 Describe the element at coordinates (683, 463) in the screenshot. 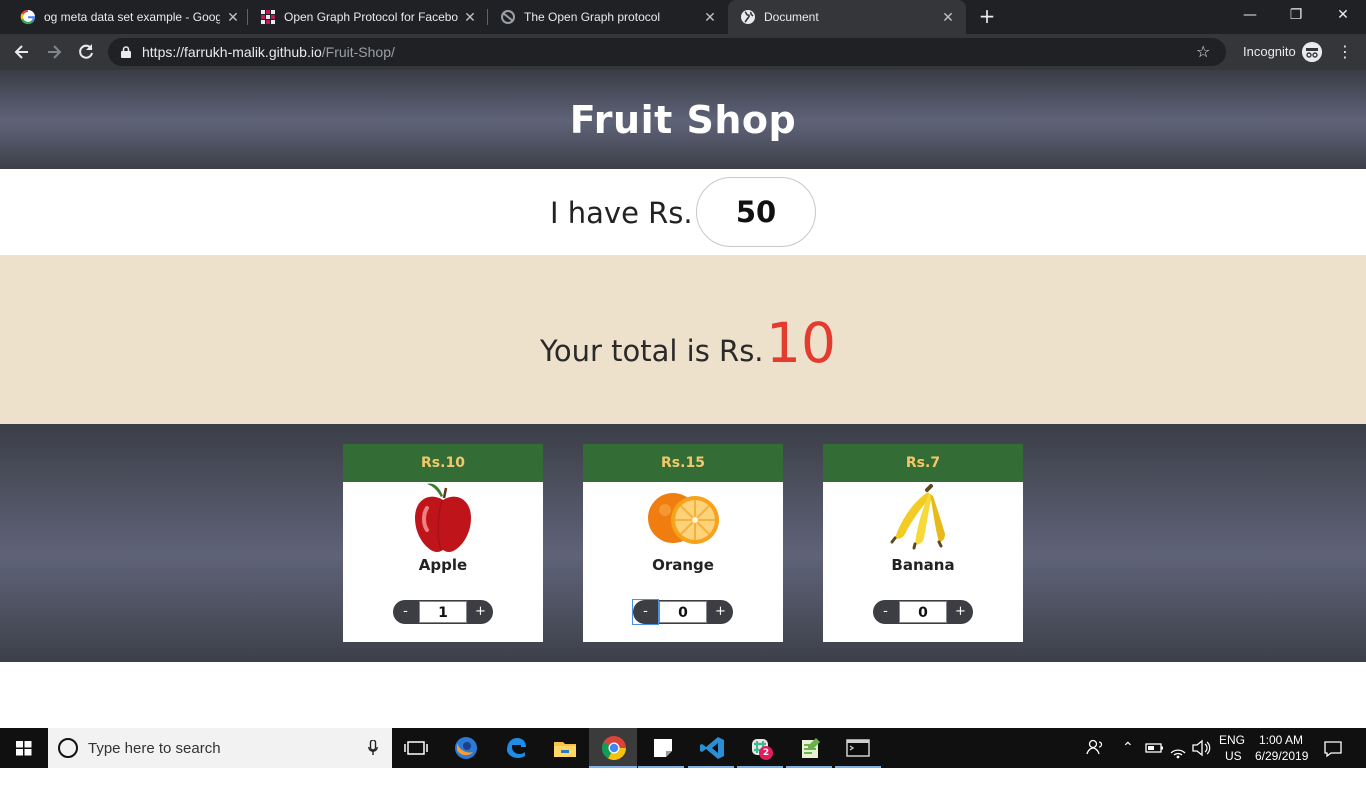

I see `price-label: Rs.15` at that location.